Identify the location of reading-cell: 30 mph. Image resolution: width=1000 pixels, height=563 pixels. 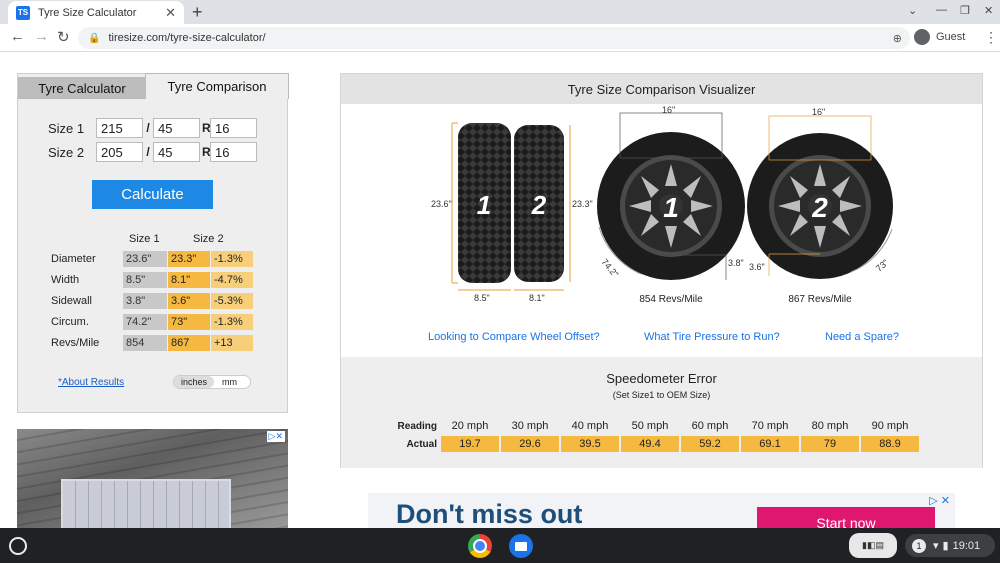
(530, 426).